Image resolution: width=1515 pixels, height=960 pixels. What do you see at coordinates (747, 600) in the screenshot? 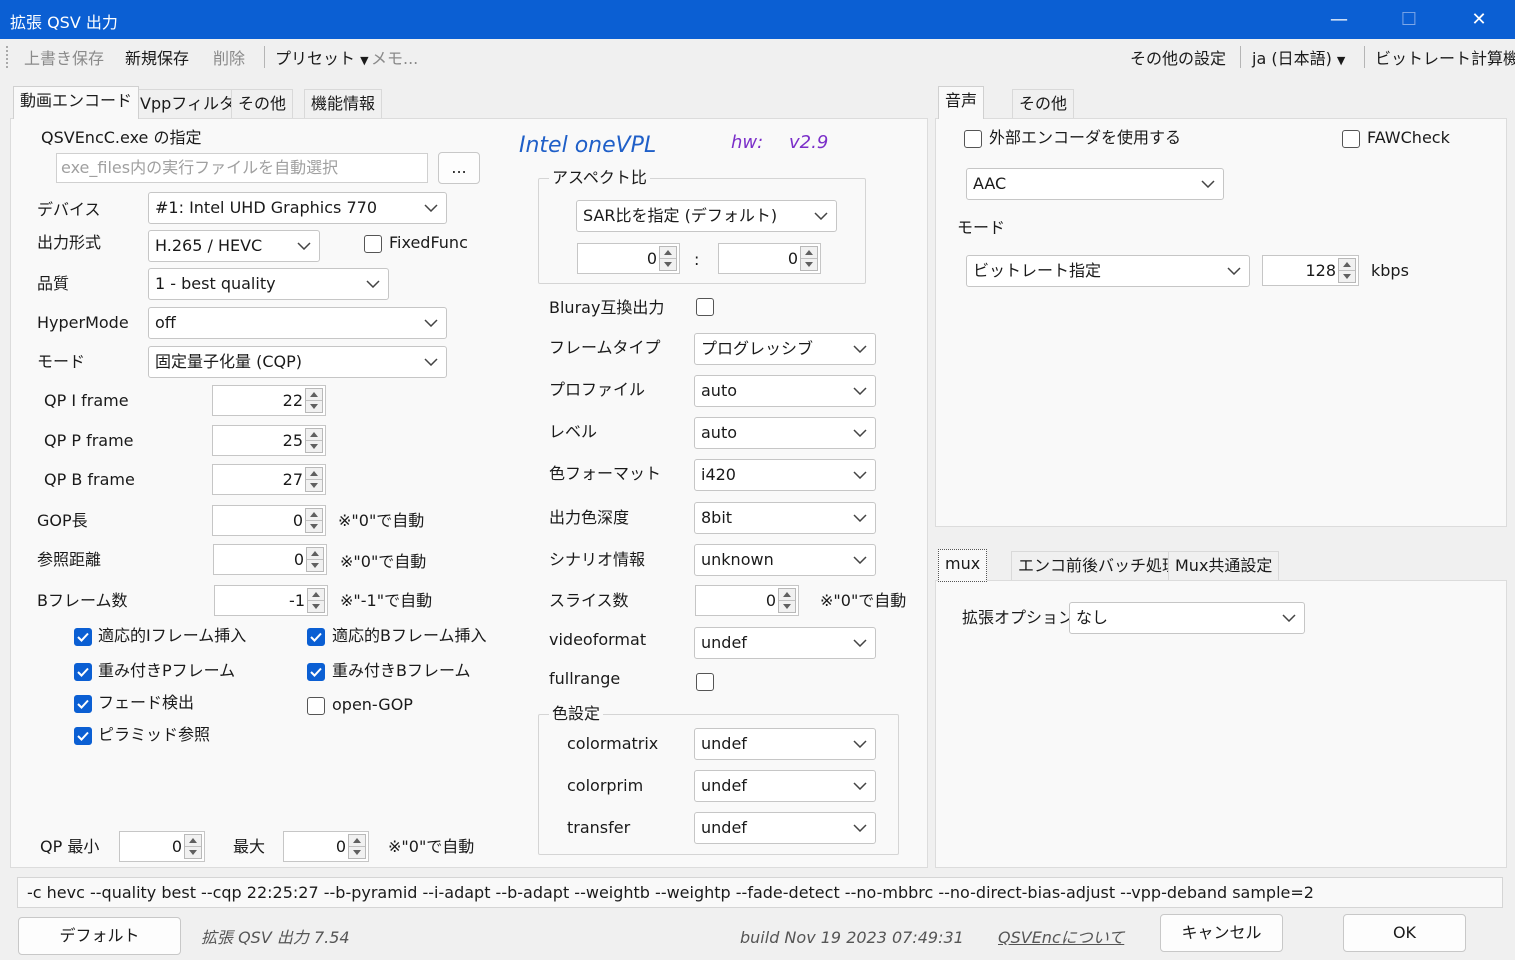
I see `slice-spinner: 0` at bounding box center [747, 600].